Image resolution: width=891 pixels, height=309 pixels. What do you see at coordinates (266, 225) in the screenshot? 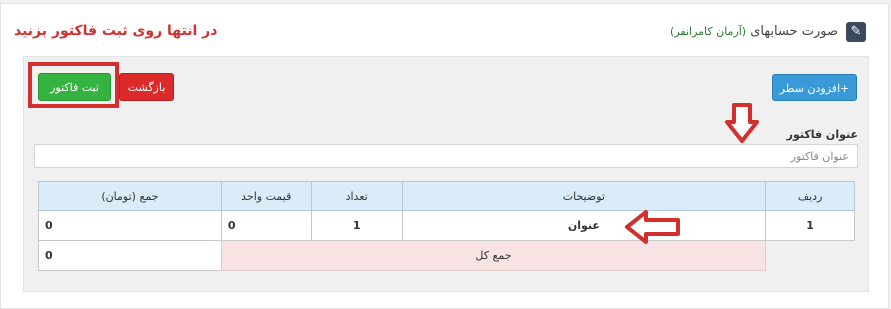
I see `cell-unit-price: 0` at bounding box center [266, 225].